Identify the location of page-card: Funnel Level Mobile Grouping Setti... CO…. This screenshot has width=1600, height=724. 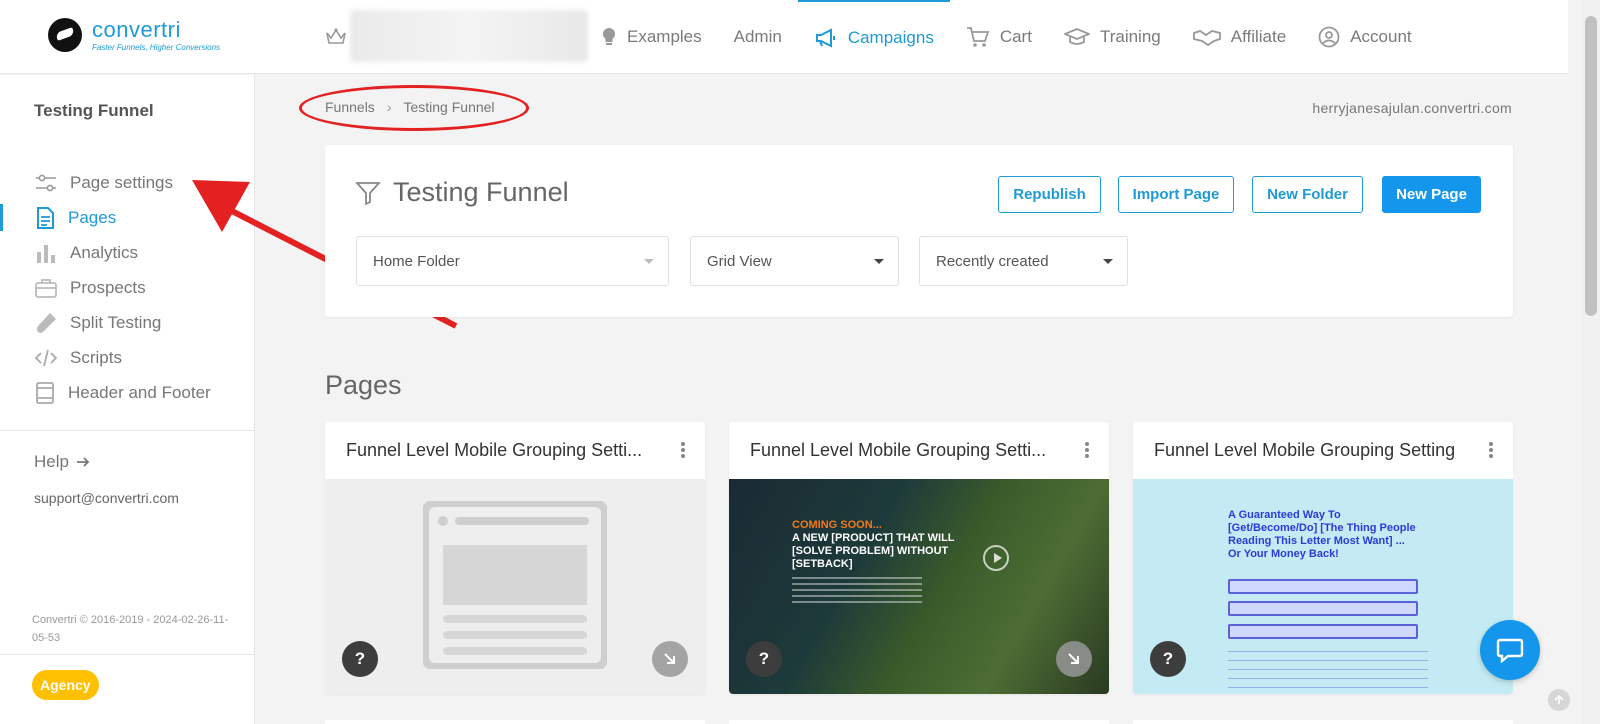
(919, 558).